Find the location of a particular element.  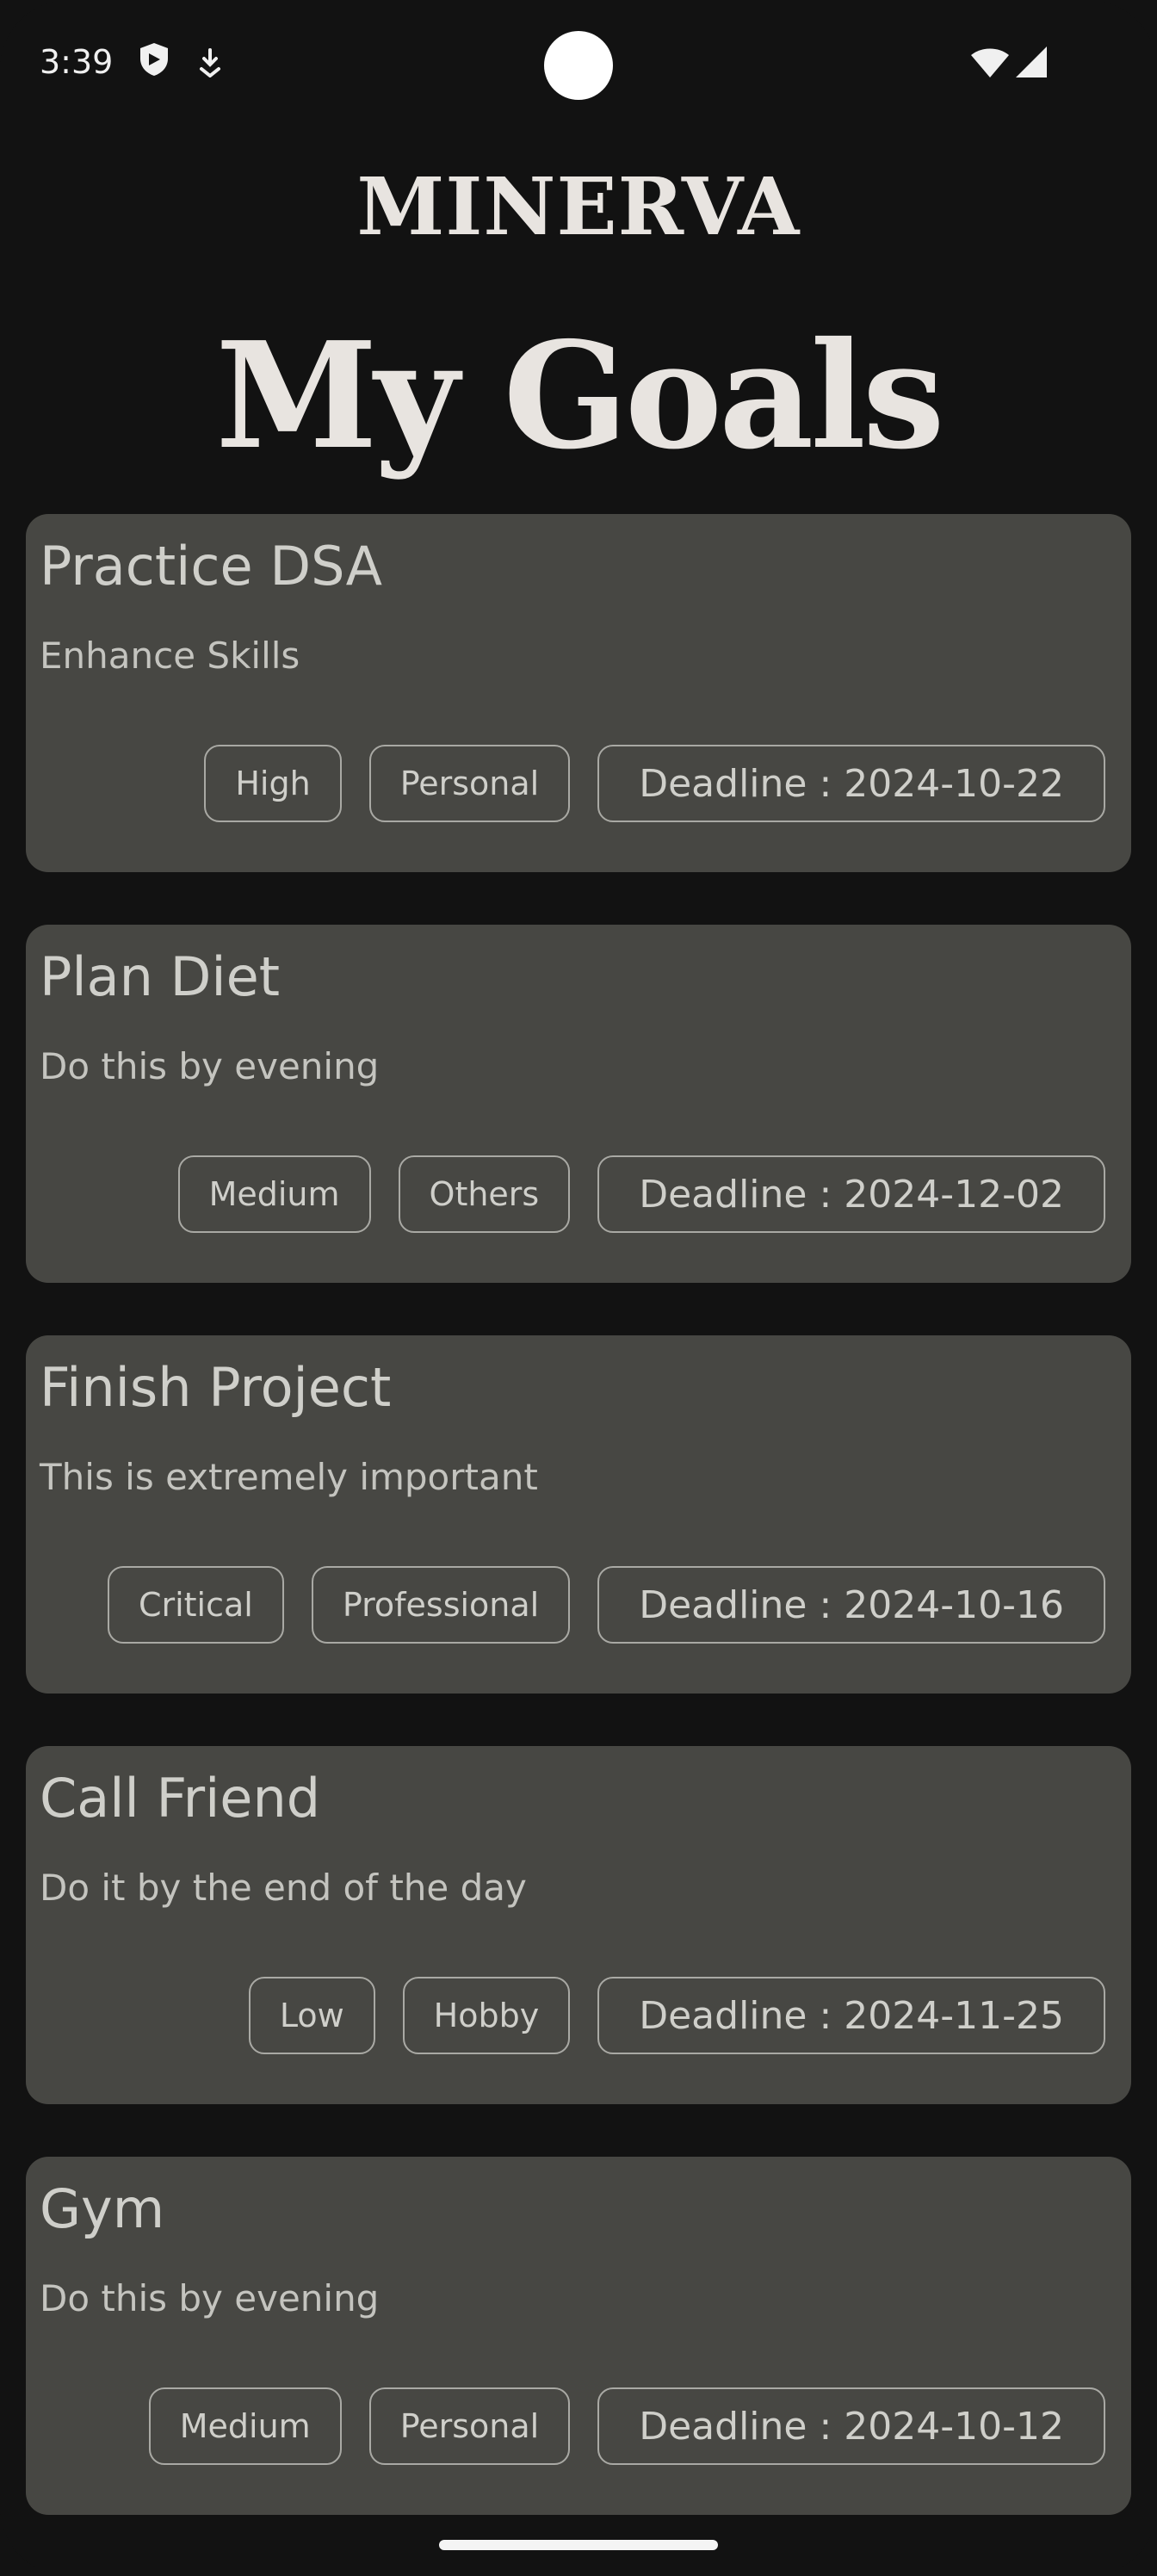

deadline-chip: Deadline : 2024-12-02 is located at coordinates (851, 1194).